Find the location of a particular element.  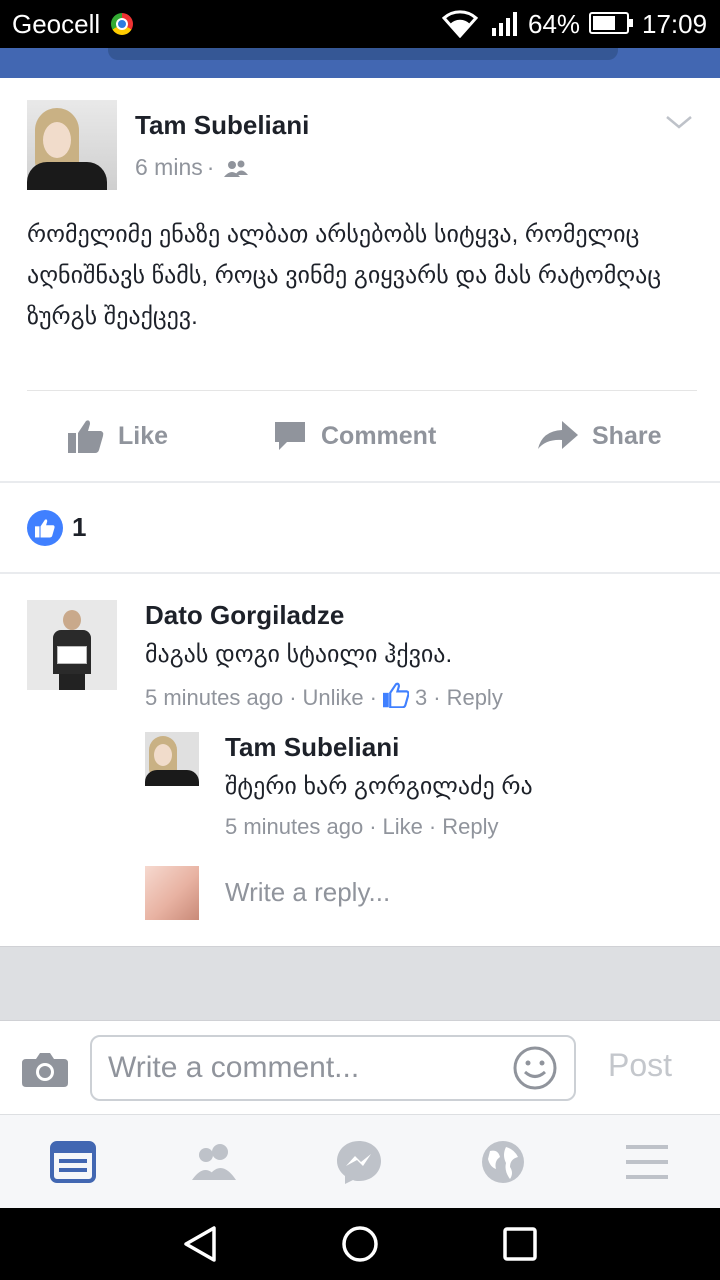

comment-icon is located at coordinates (290, 436).